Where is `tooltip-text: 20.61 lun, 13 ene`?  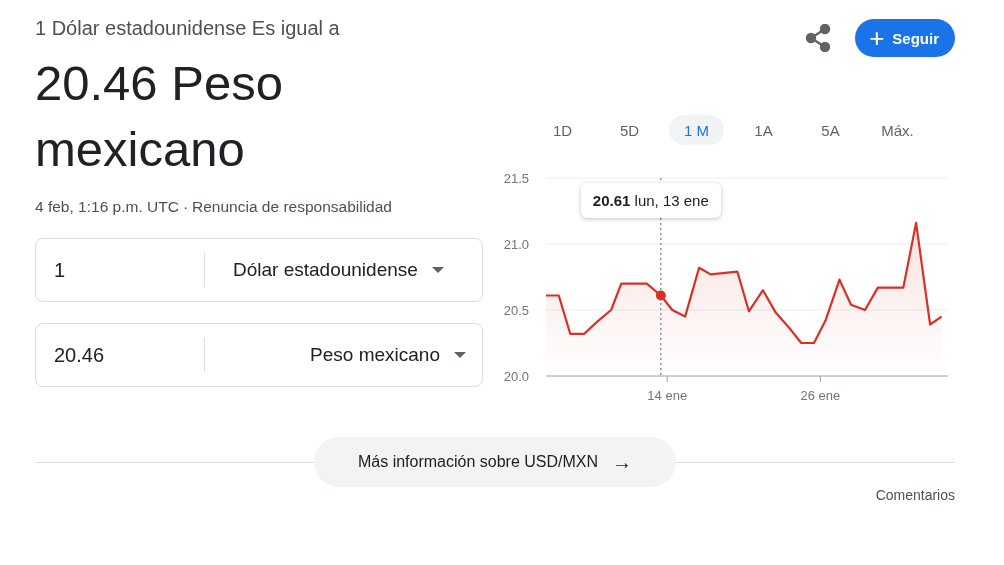
tooltip-text: 20.61 lun, 13 ene is located at coordinates (650, 200).